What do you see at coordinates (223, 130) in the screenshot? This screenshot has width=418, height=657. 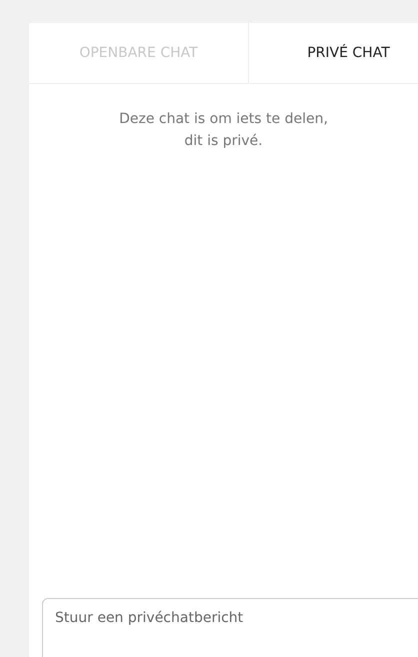 I see `privacy-notice: Deze chat is om iets te delen, dit is privé.` at bounding box center [223, 130].